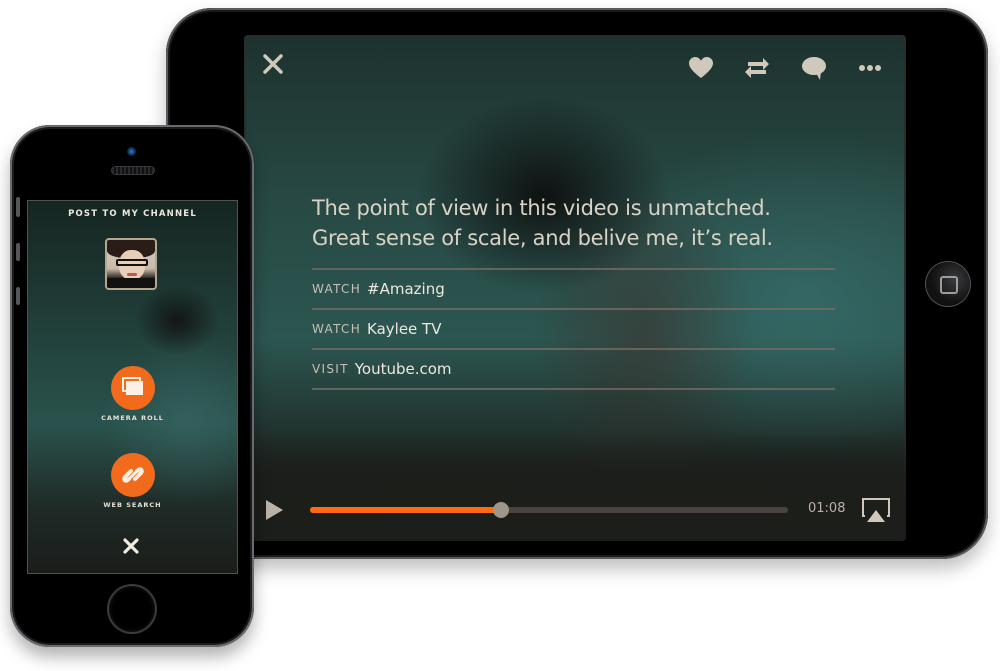 This screenshot has height=671, width=1000. Describe the element at coordinates (573, 370) in the screenshot. I see `link-row-website: VISIT Youtube.com` at that location.